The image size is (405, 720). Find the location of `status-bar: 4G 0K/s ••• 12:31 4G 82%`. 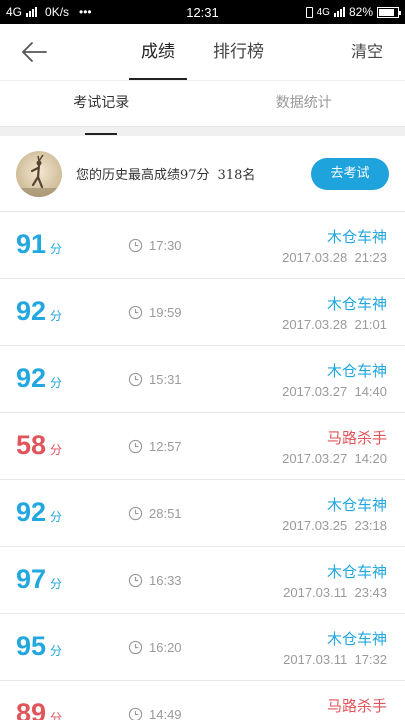

status-bar: 4G 0K/s ••• 12:31 4G 82% is located at coordinates (202, 12).